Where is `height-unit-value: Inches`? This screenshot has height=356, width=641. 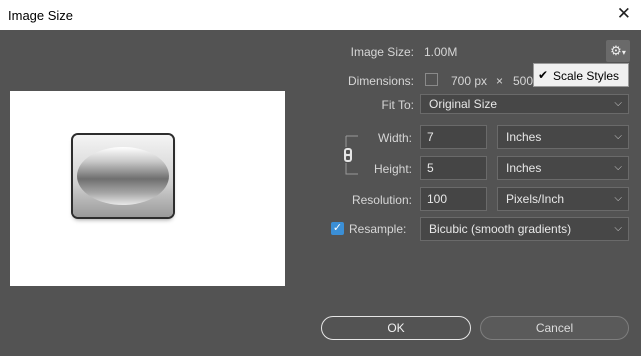
height-unit-value: Inches is located at coordinates (524, 168).